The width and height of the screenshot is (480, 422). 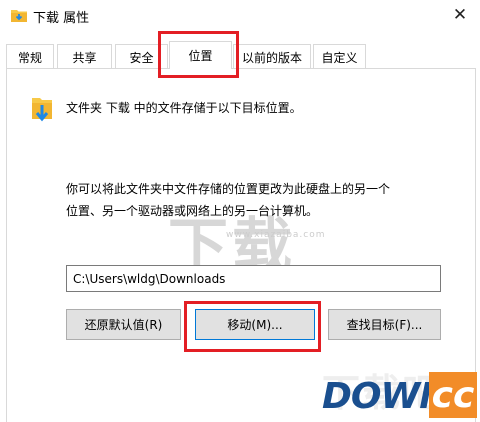 What do you see at coordinates (123, 324) in the screenshot?
I see `restore-default-button: 还原默认值(R)` at bounding box center [123, 324].